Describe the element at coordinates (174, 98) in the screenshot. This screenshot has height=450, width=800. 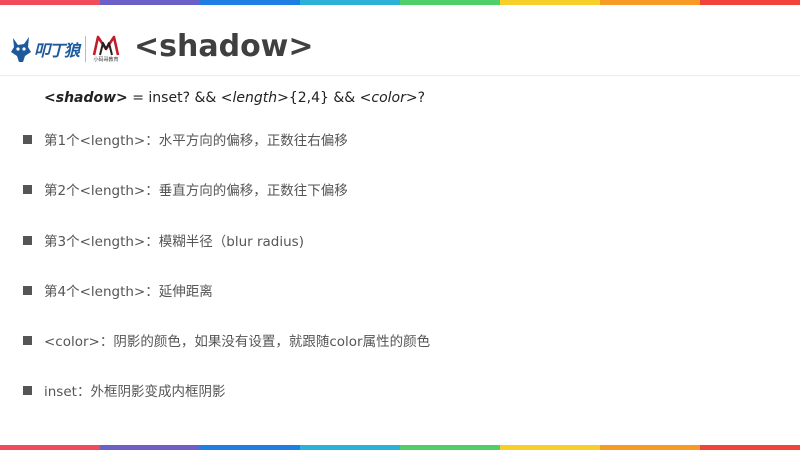
I see `syntax-part1: = inset? &&` at that location.